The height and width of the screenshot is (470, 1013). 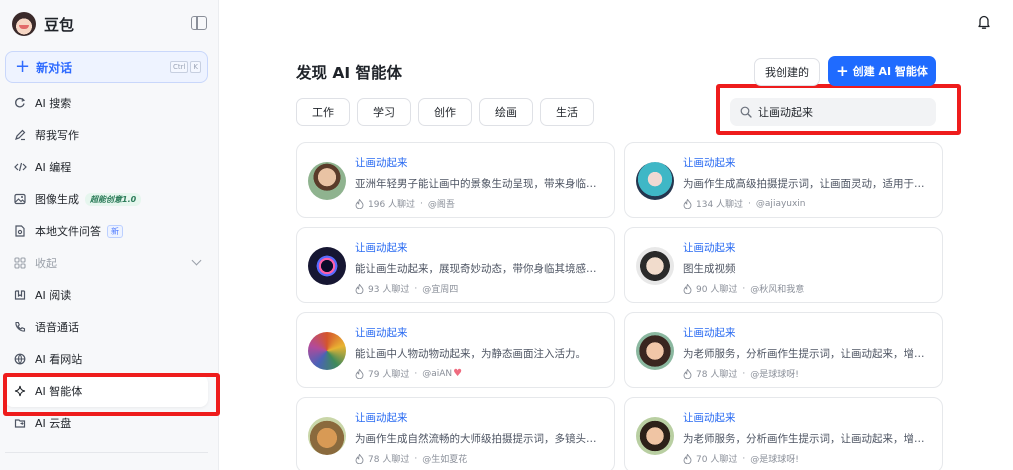 I want to click on sidebar-item-label: AI 智能体, so click(x=59, y=391).